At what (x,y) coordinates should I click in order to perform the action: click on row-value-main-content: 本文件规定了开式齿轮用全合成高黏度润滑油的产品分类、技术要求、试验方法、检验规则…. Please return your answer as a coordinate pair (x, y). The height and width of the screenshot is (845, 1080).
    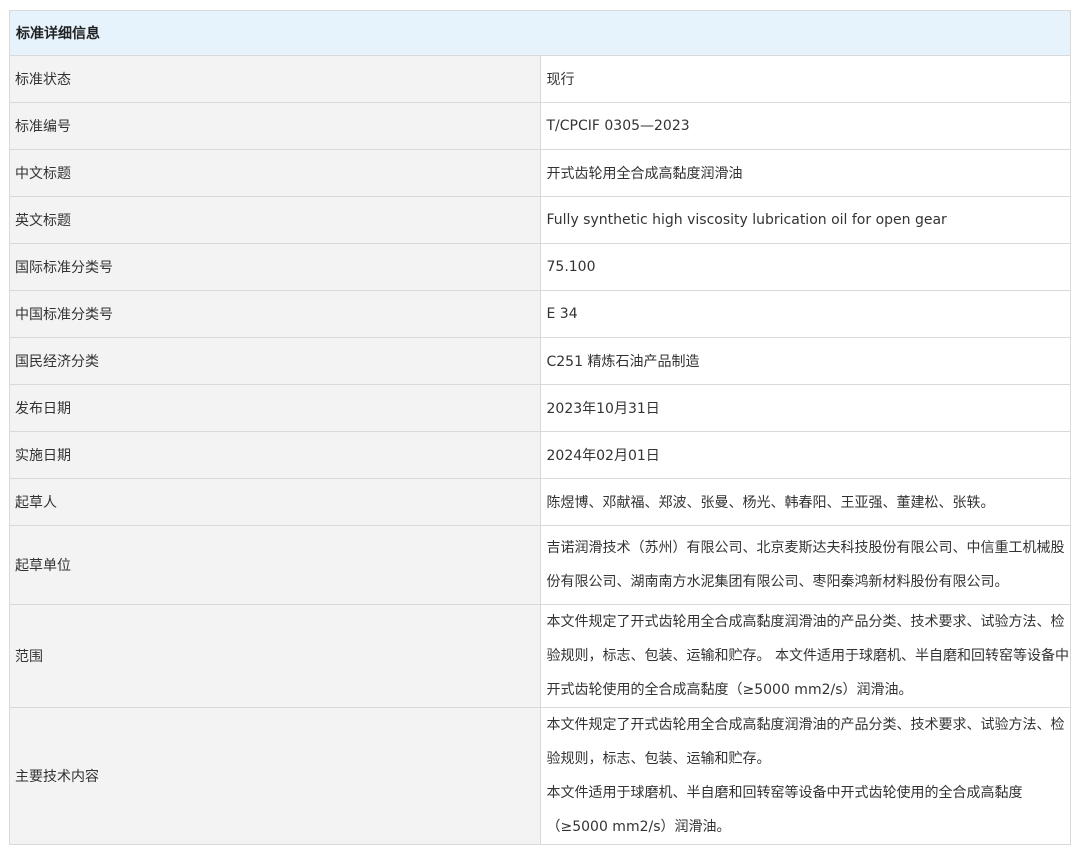
    Looking at the image, I should click on (805, 776).